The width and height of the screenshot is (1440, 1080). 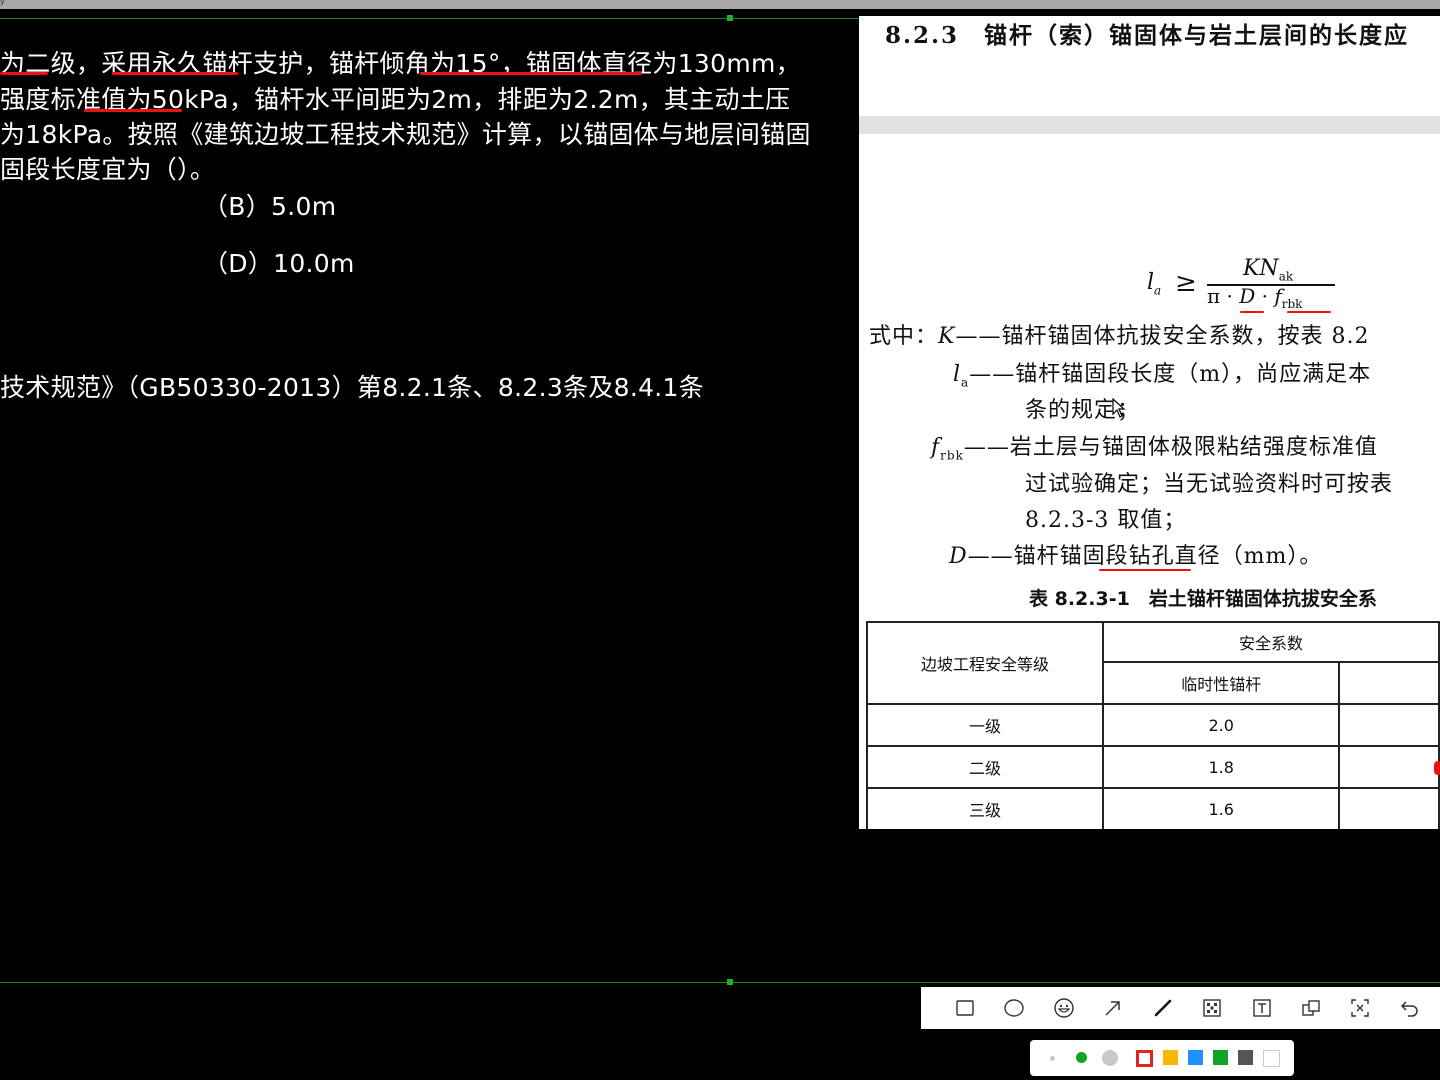 What do you see at coordinates (405, 134) in the screenshot?
I see `question-line-3: 为18kPa。按照《建筑边坡工程技术规范》计算，以锚固体与地层间锚固` at bounding box center [405, 134].